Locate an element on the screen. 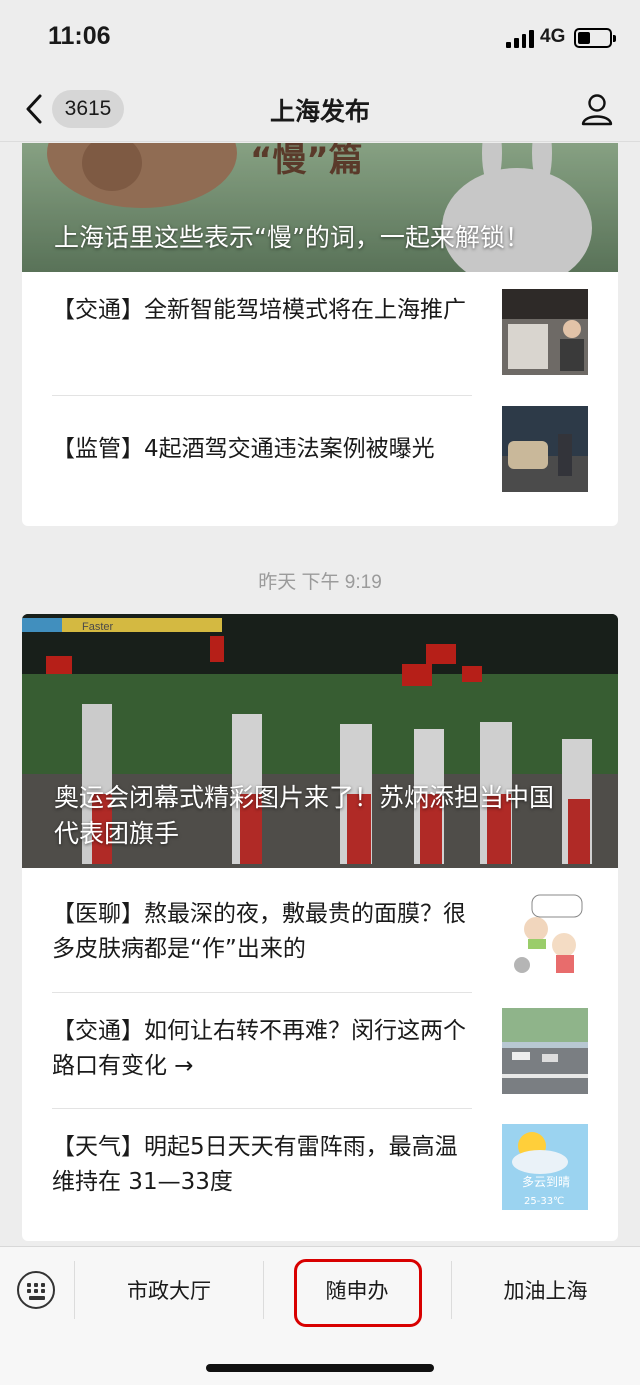 The image size is (640, 1385). signal-icon is located at coordinates (520, 38).